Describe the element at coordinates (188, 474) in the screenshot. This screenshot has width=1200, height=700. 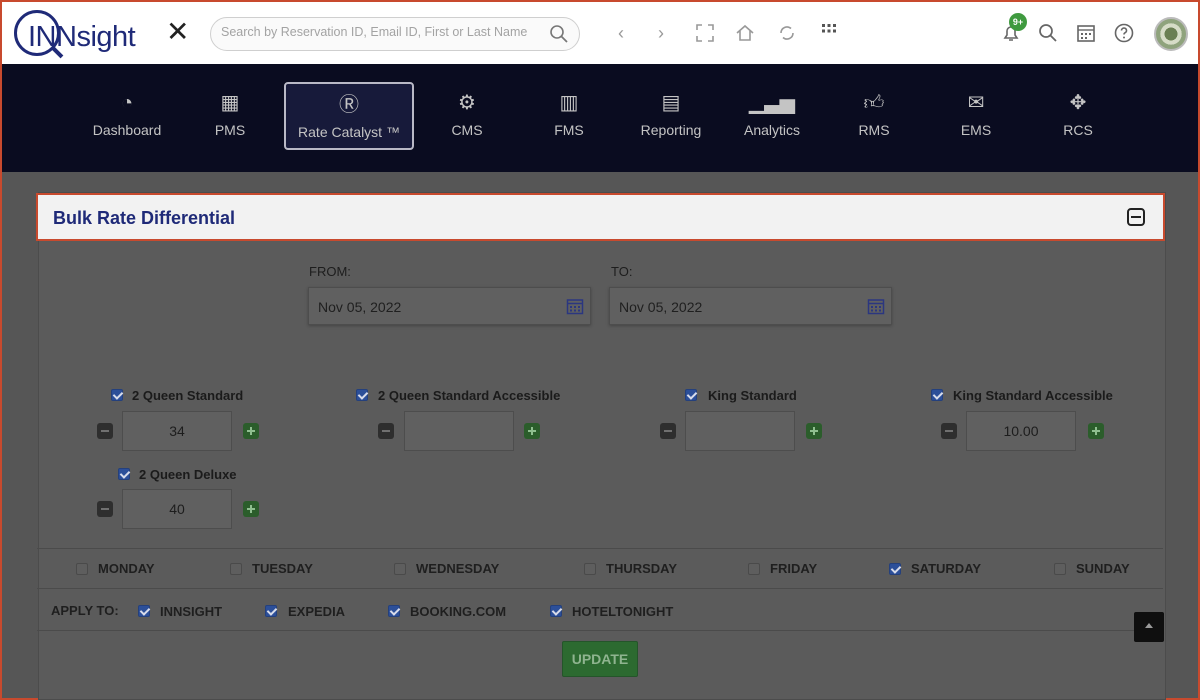
I see `room-label: 2 Queen Deluxe` at that location.